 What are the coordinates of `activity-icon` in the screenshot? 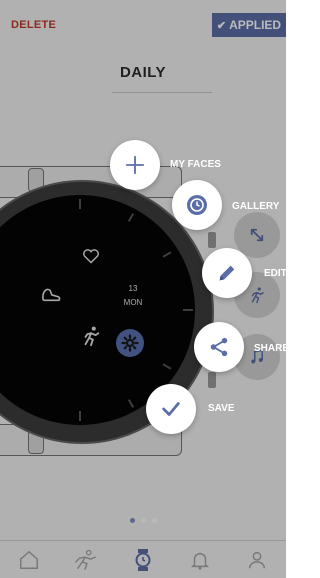 It's located at (85, 559).